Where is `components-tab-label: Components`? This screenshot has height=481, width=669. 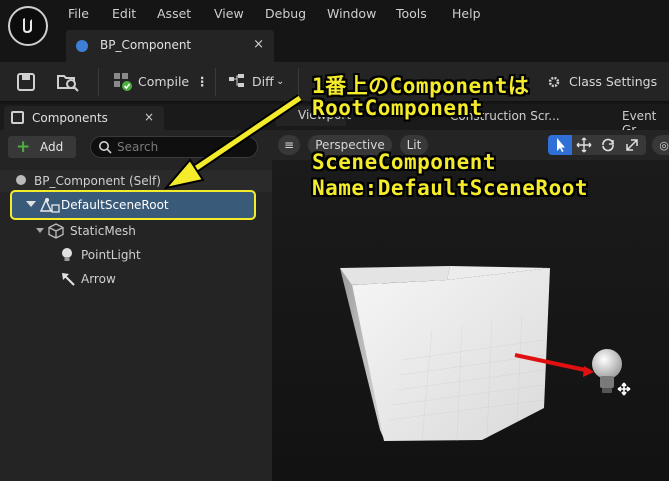 components-tab-label: Components is located at coordinates (70, 118).